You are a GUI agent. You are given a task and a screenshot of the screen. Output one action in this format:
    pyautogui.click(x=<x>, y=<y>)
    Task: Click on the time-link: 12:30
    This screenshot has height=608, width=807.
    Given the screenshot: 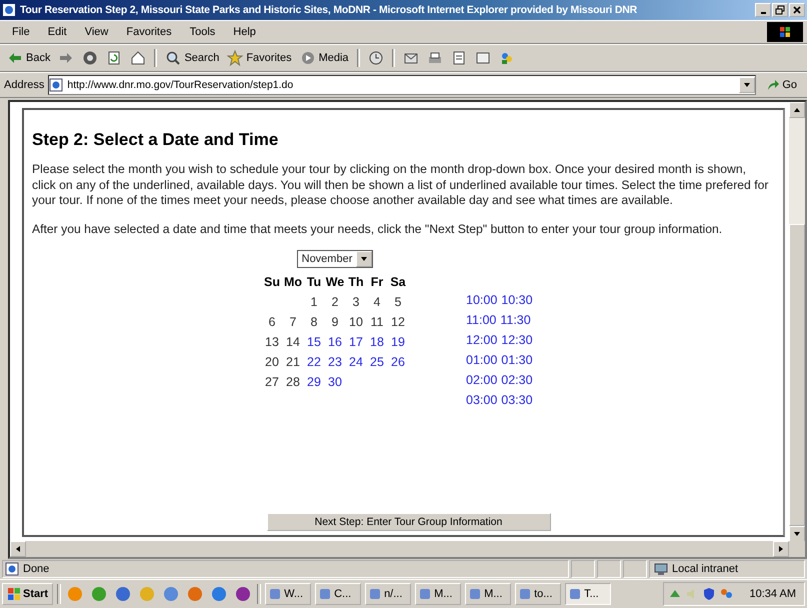 What is the action you would take?
    pyautogui.click(x=517, y=340)
    